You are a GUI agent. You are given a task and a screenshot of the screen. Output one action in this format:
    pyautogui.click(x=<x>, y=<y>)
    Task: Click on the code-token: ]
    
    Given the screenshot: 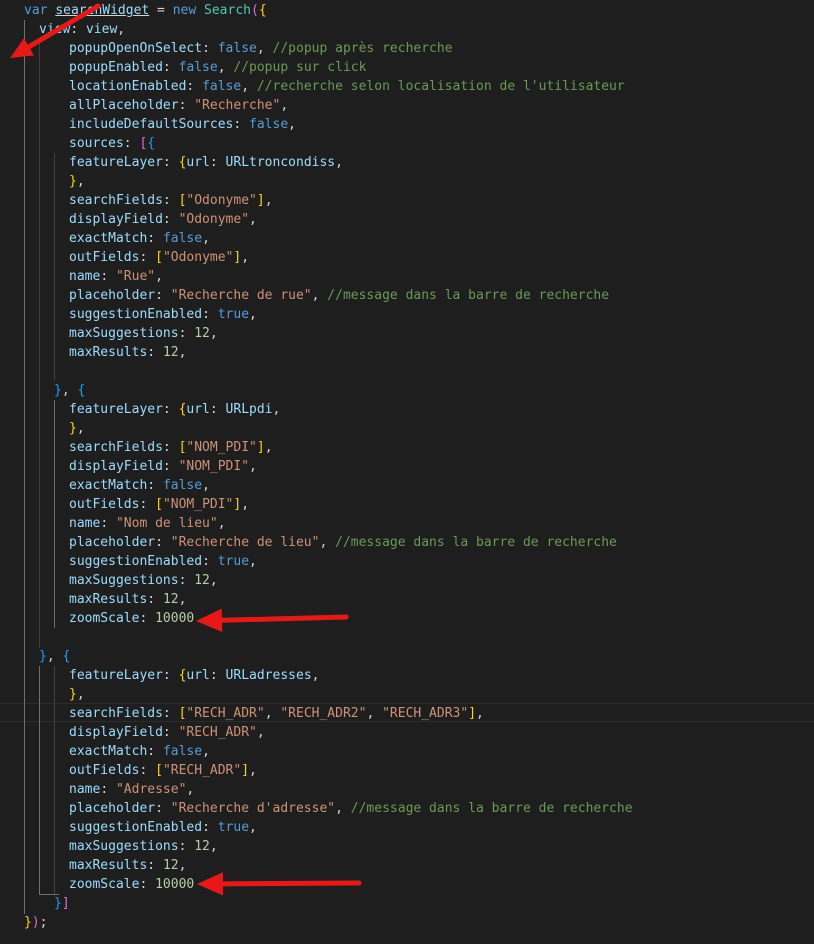 What is the action you would take?
    pyautogui.click(x=260, y=200)
    